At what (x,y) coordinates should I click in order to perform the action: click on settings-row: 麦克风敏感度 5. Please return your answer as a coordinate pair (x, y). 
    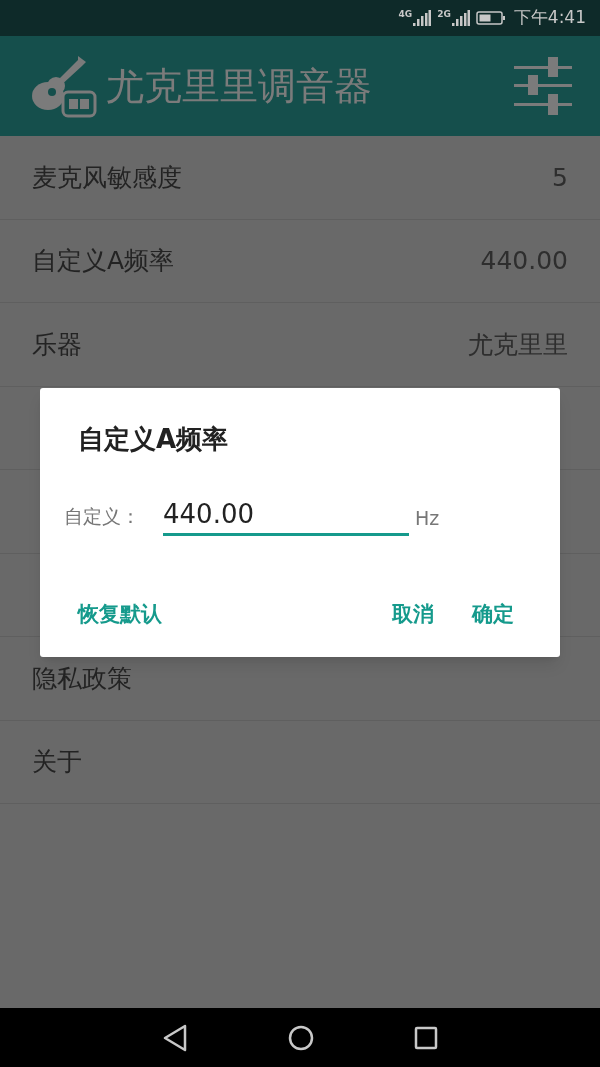
    Looking at the image, I should click on (300, 178).